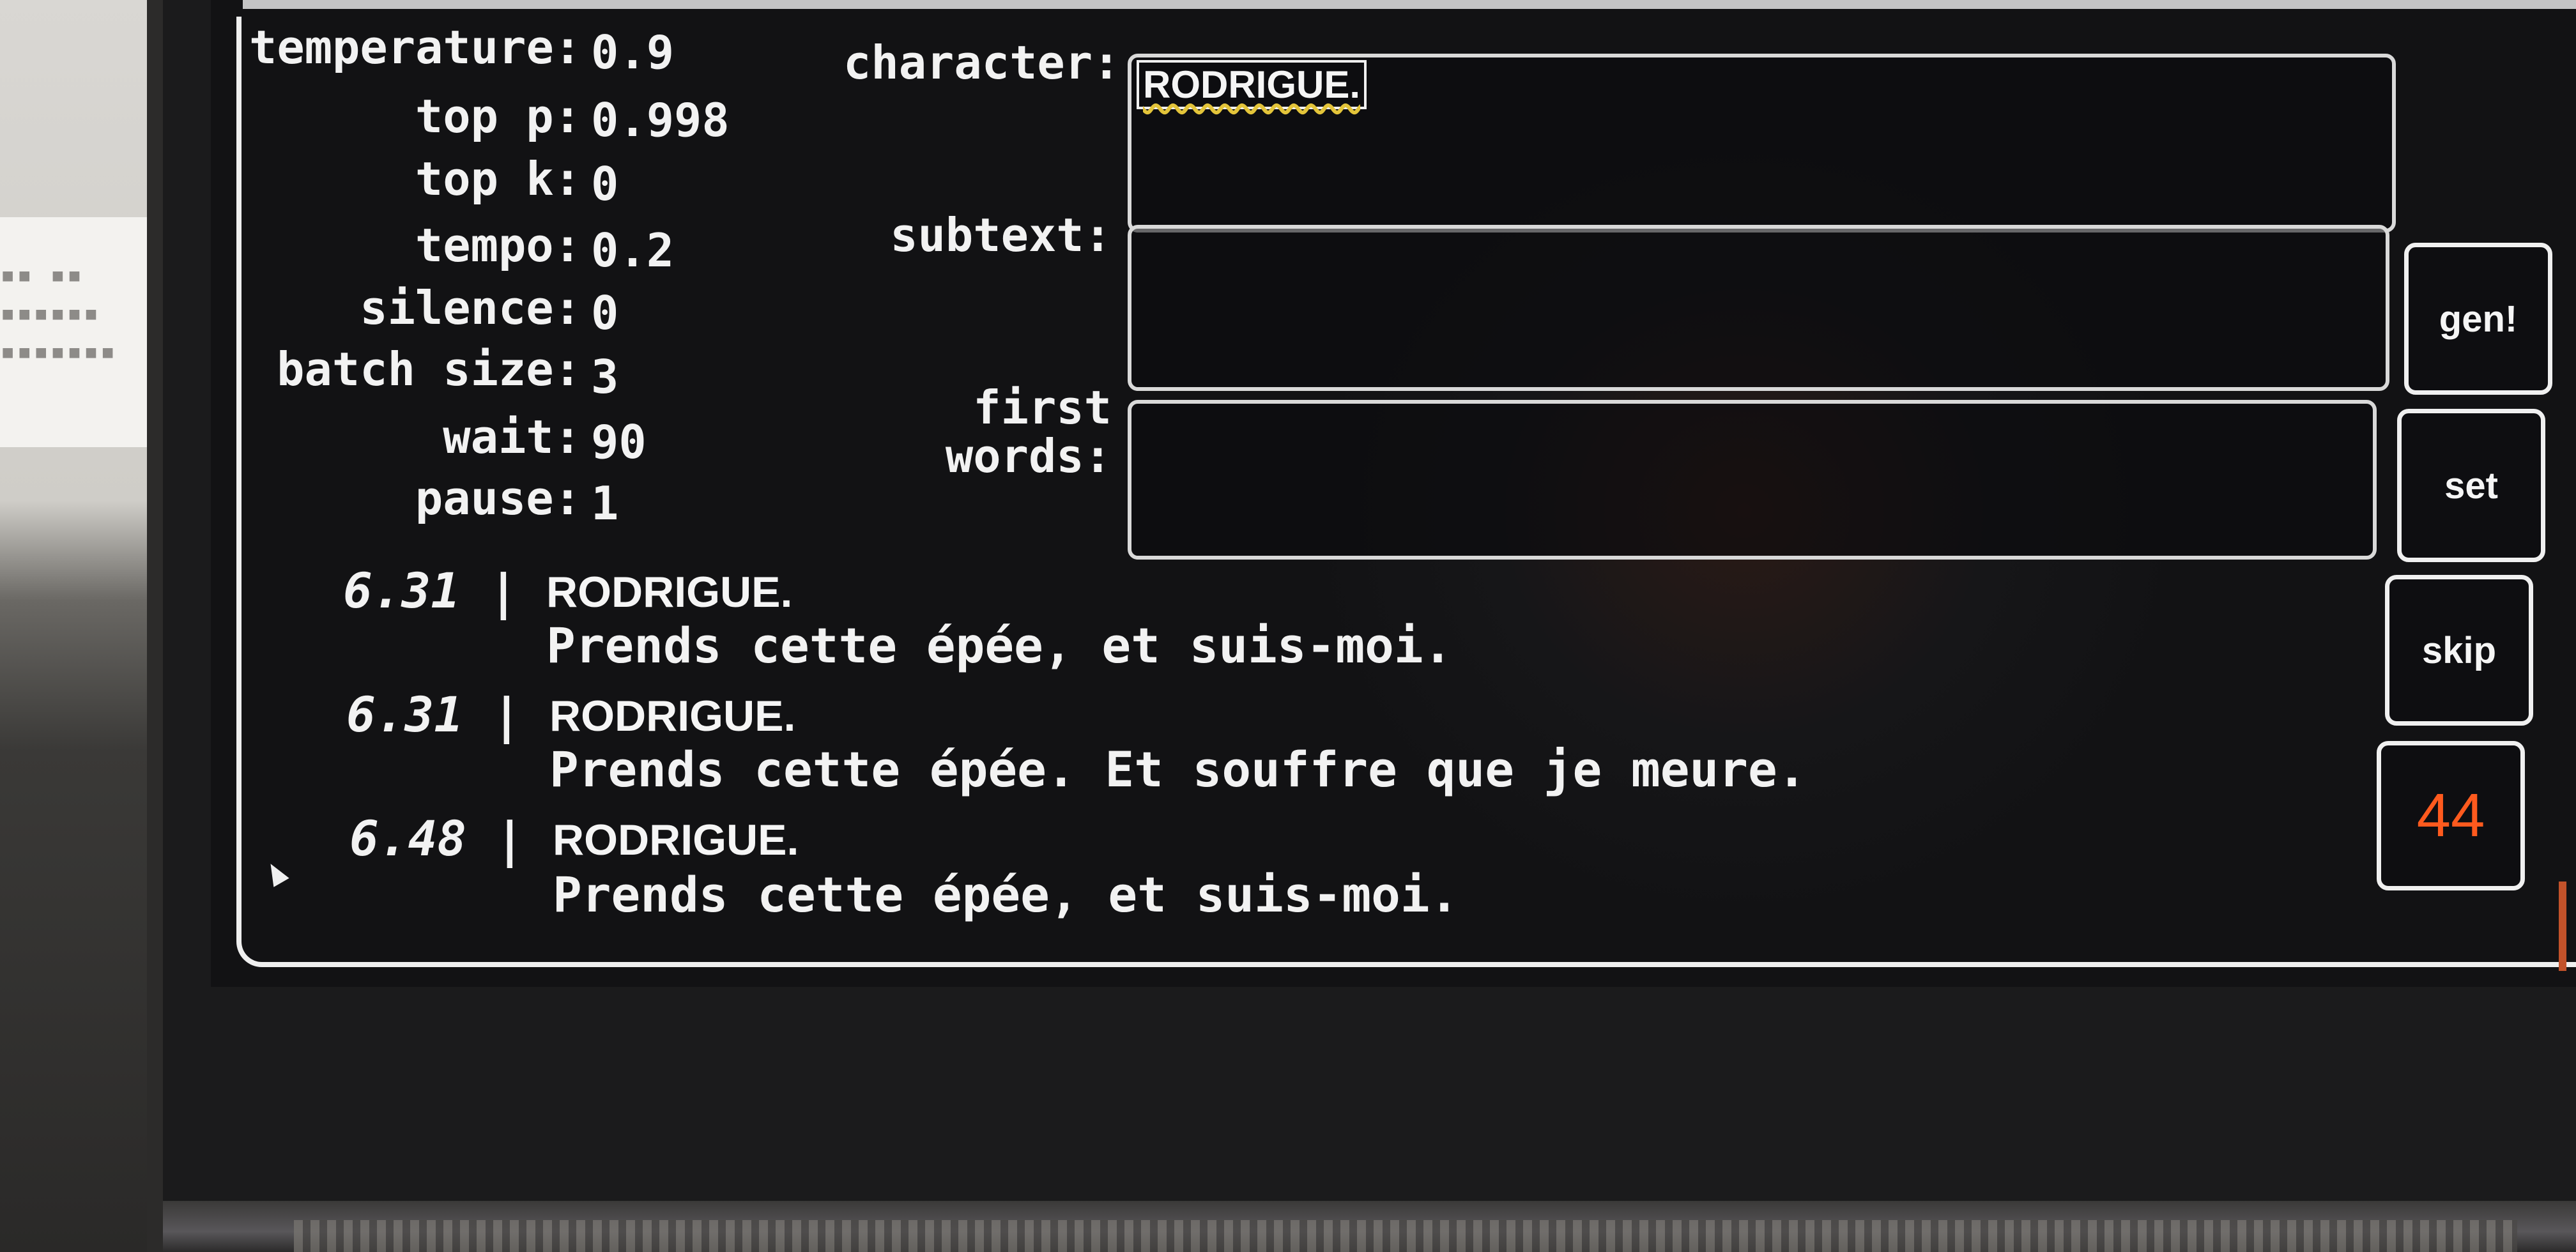 This screenshot has height=1252, width=2576. I want to click on param-value-wait: 90, so click(619, 442).